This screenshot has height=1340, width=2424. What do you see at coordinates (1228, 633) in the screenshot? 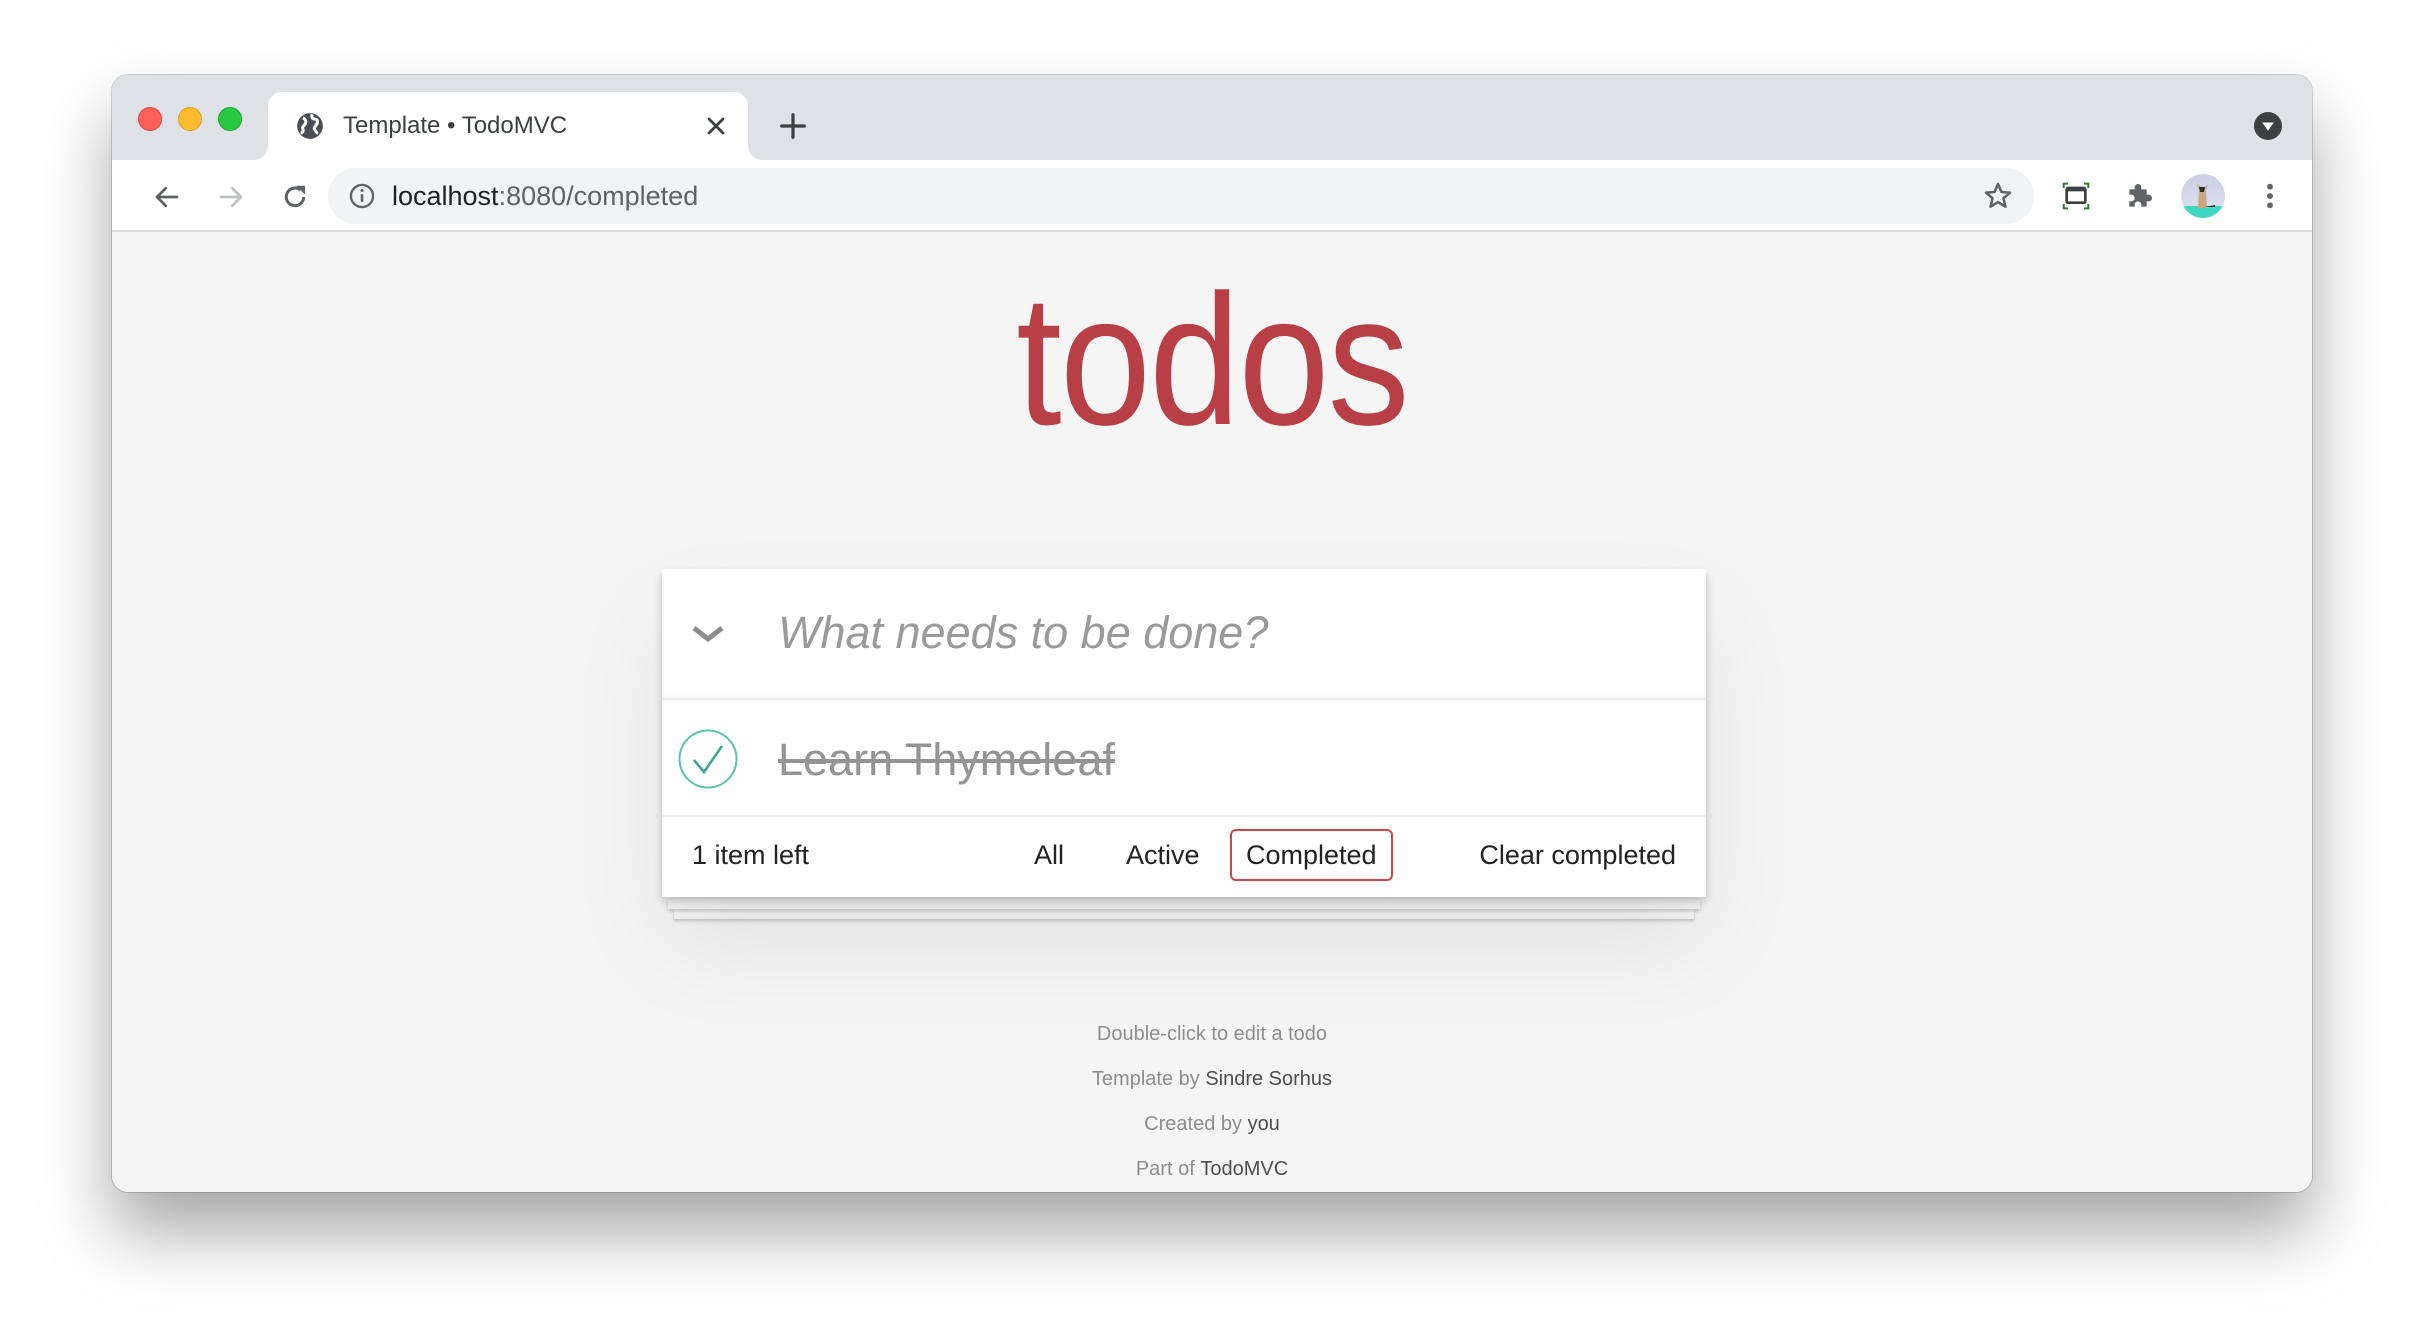
I see `new-todo-input` at bounding box center [1228, 633].